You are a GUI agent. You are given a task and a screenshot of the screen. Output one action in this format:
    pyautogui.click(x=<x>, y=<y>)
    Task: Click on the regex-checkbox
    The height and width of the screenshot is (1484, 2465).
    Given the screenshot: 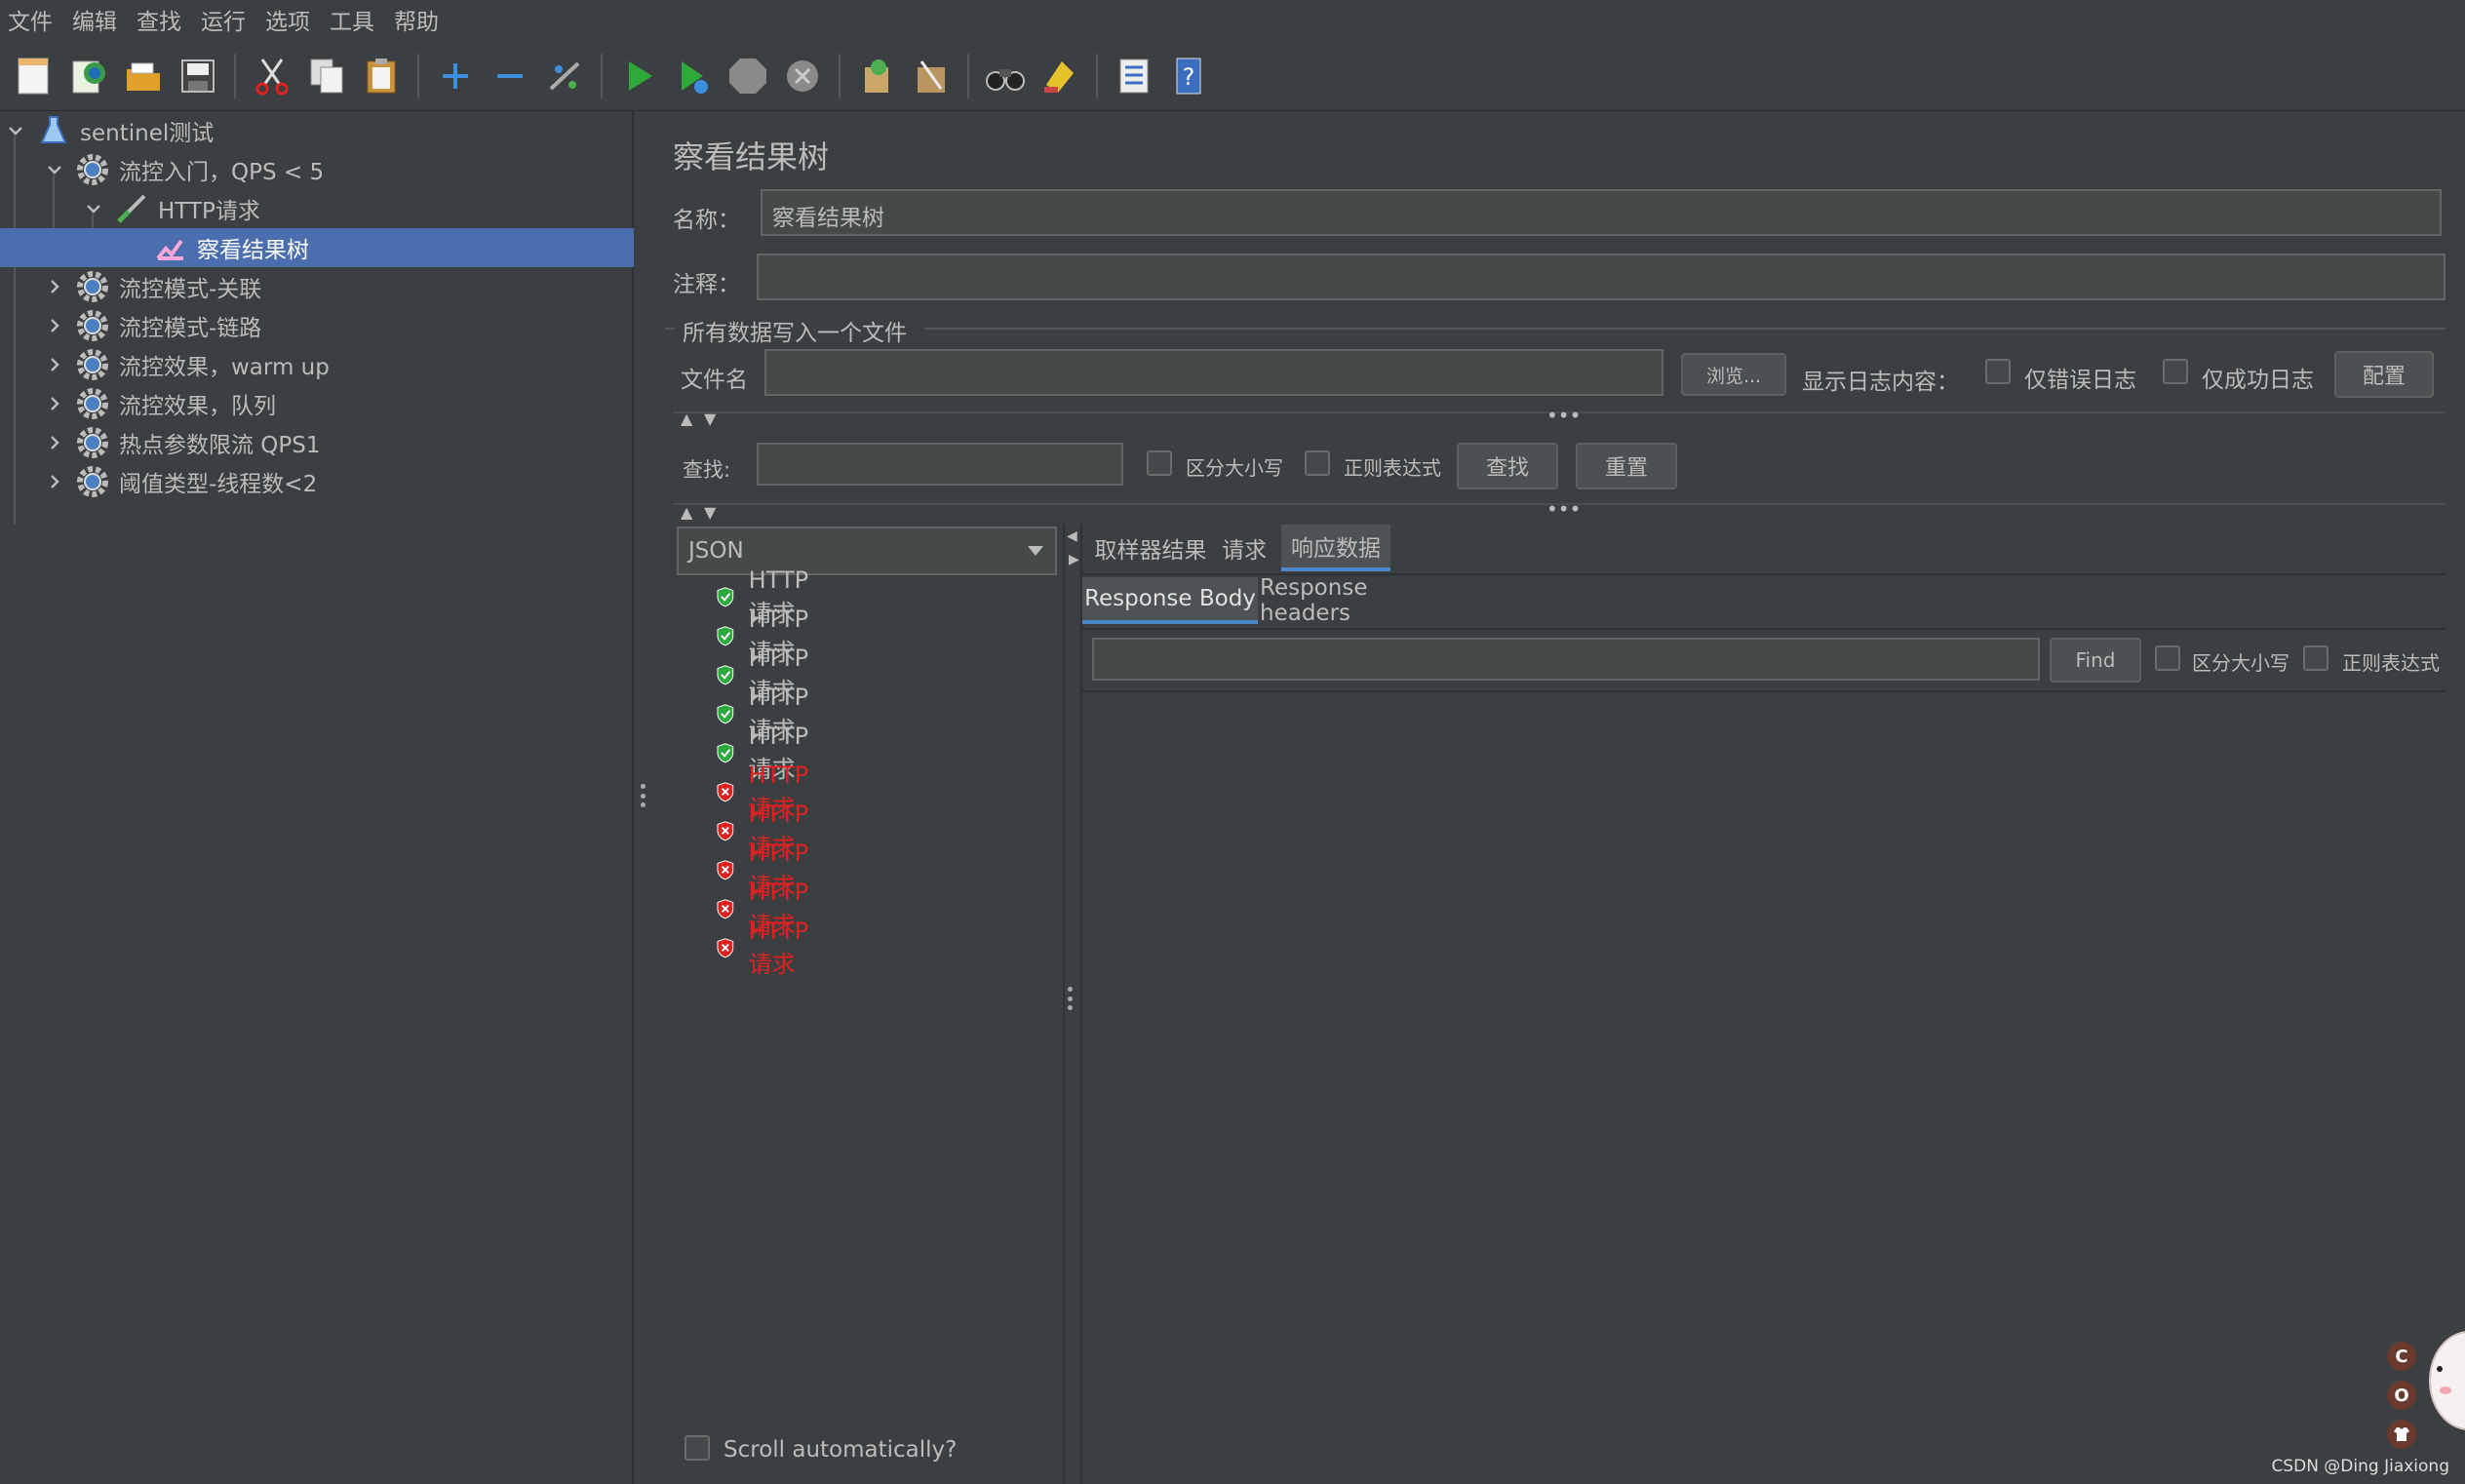 What is the action you would take?
    pyautogui.click(x=1317, y=463)
    